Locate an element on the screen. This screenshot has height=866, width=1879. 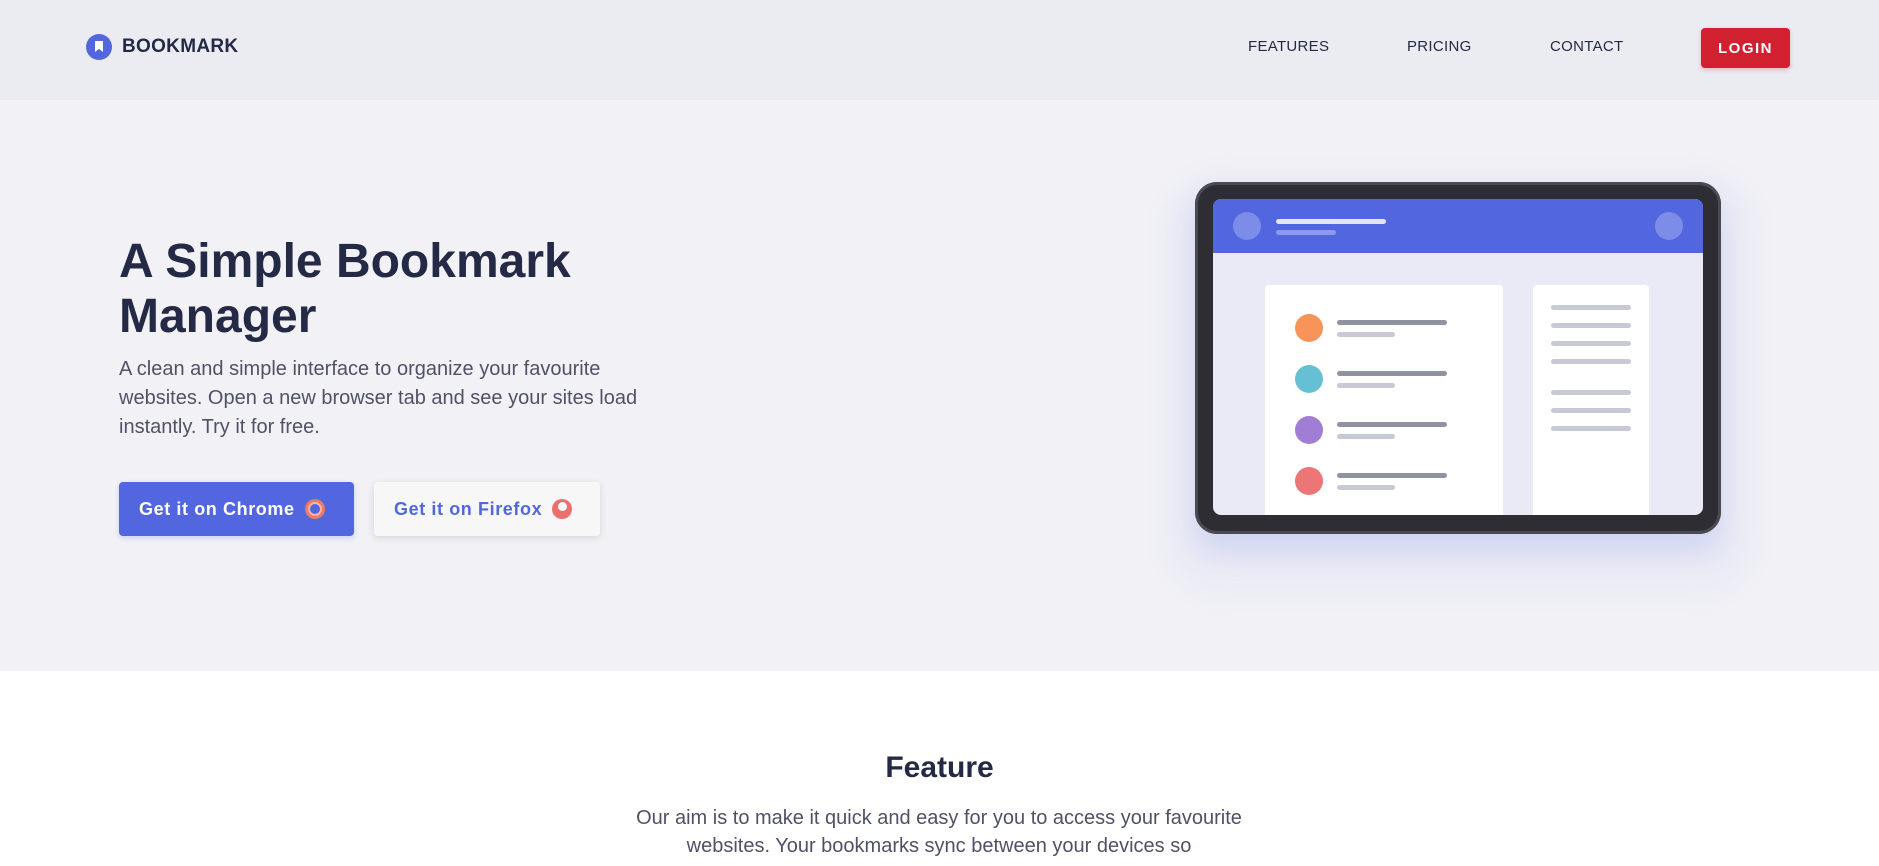
tablet-screen is located at coordinates (1458, 357).